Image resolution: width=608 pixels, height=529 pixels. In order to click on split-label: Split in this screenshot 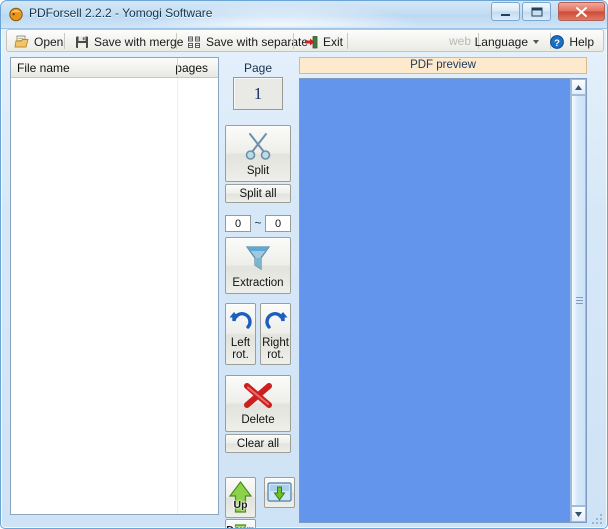, I will do `click(258, 171)`.